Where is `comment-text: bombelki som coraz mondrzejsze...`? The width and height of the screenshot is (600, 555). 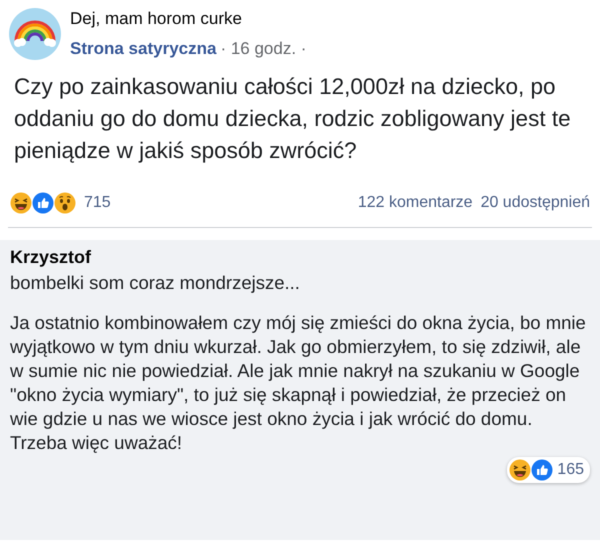
comment-text: bombelki som coraz mondrzejsze... is located at coordinates (155, 283).